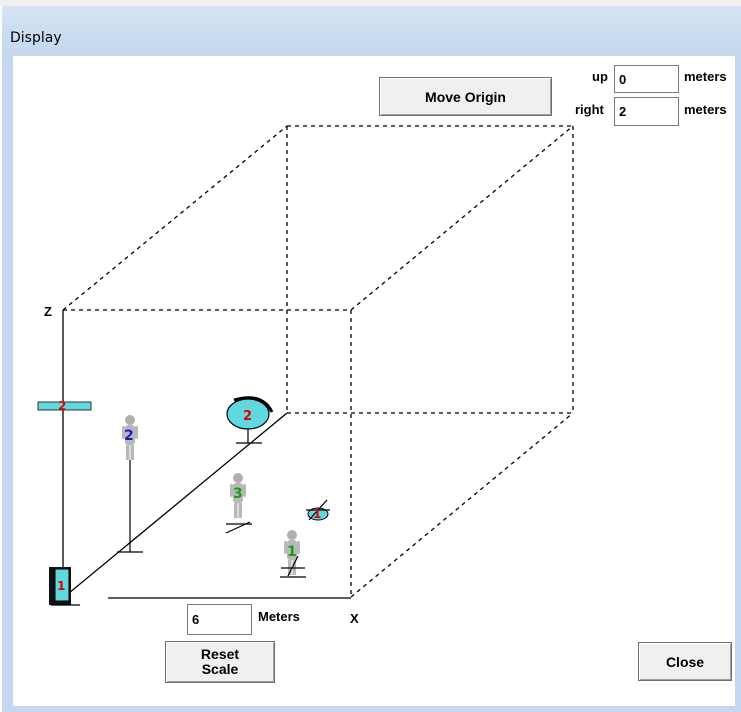  Describe the element at coordinates (219, 619) in the screenshot. I see `scale-input` at that location.